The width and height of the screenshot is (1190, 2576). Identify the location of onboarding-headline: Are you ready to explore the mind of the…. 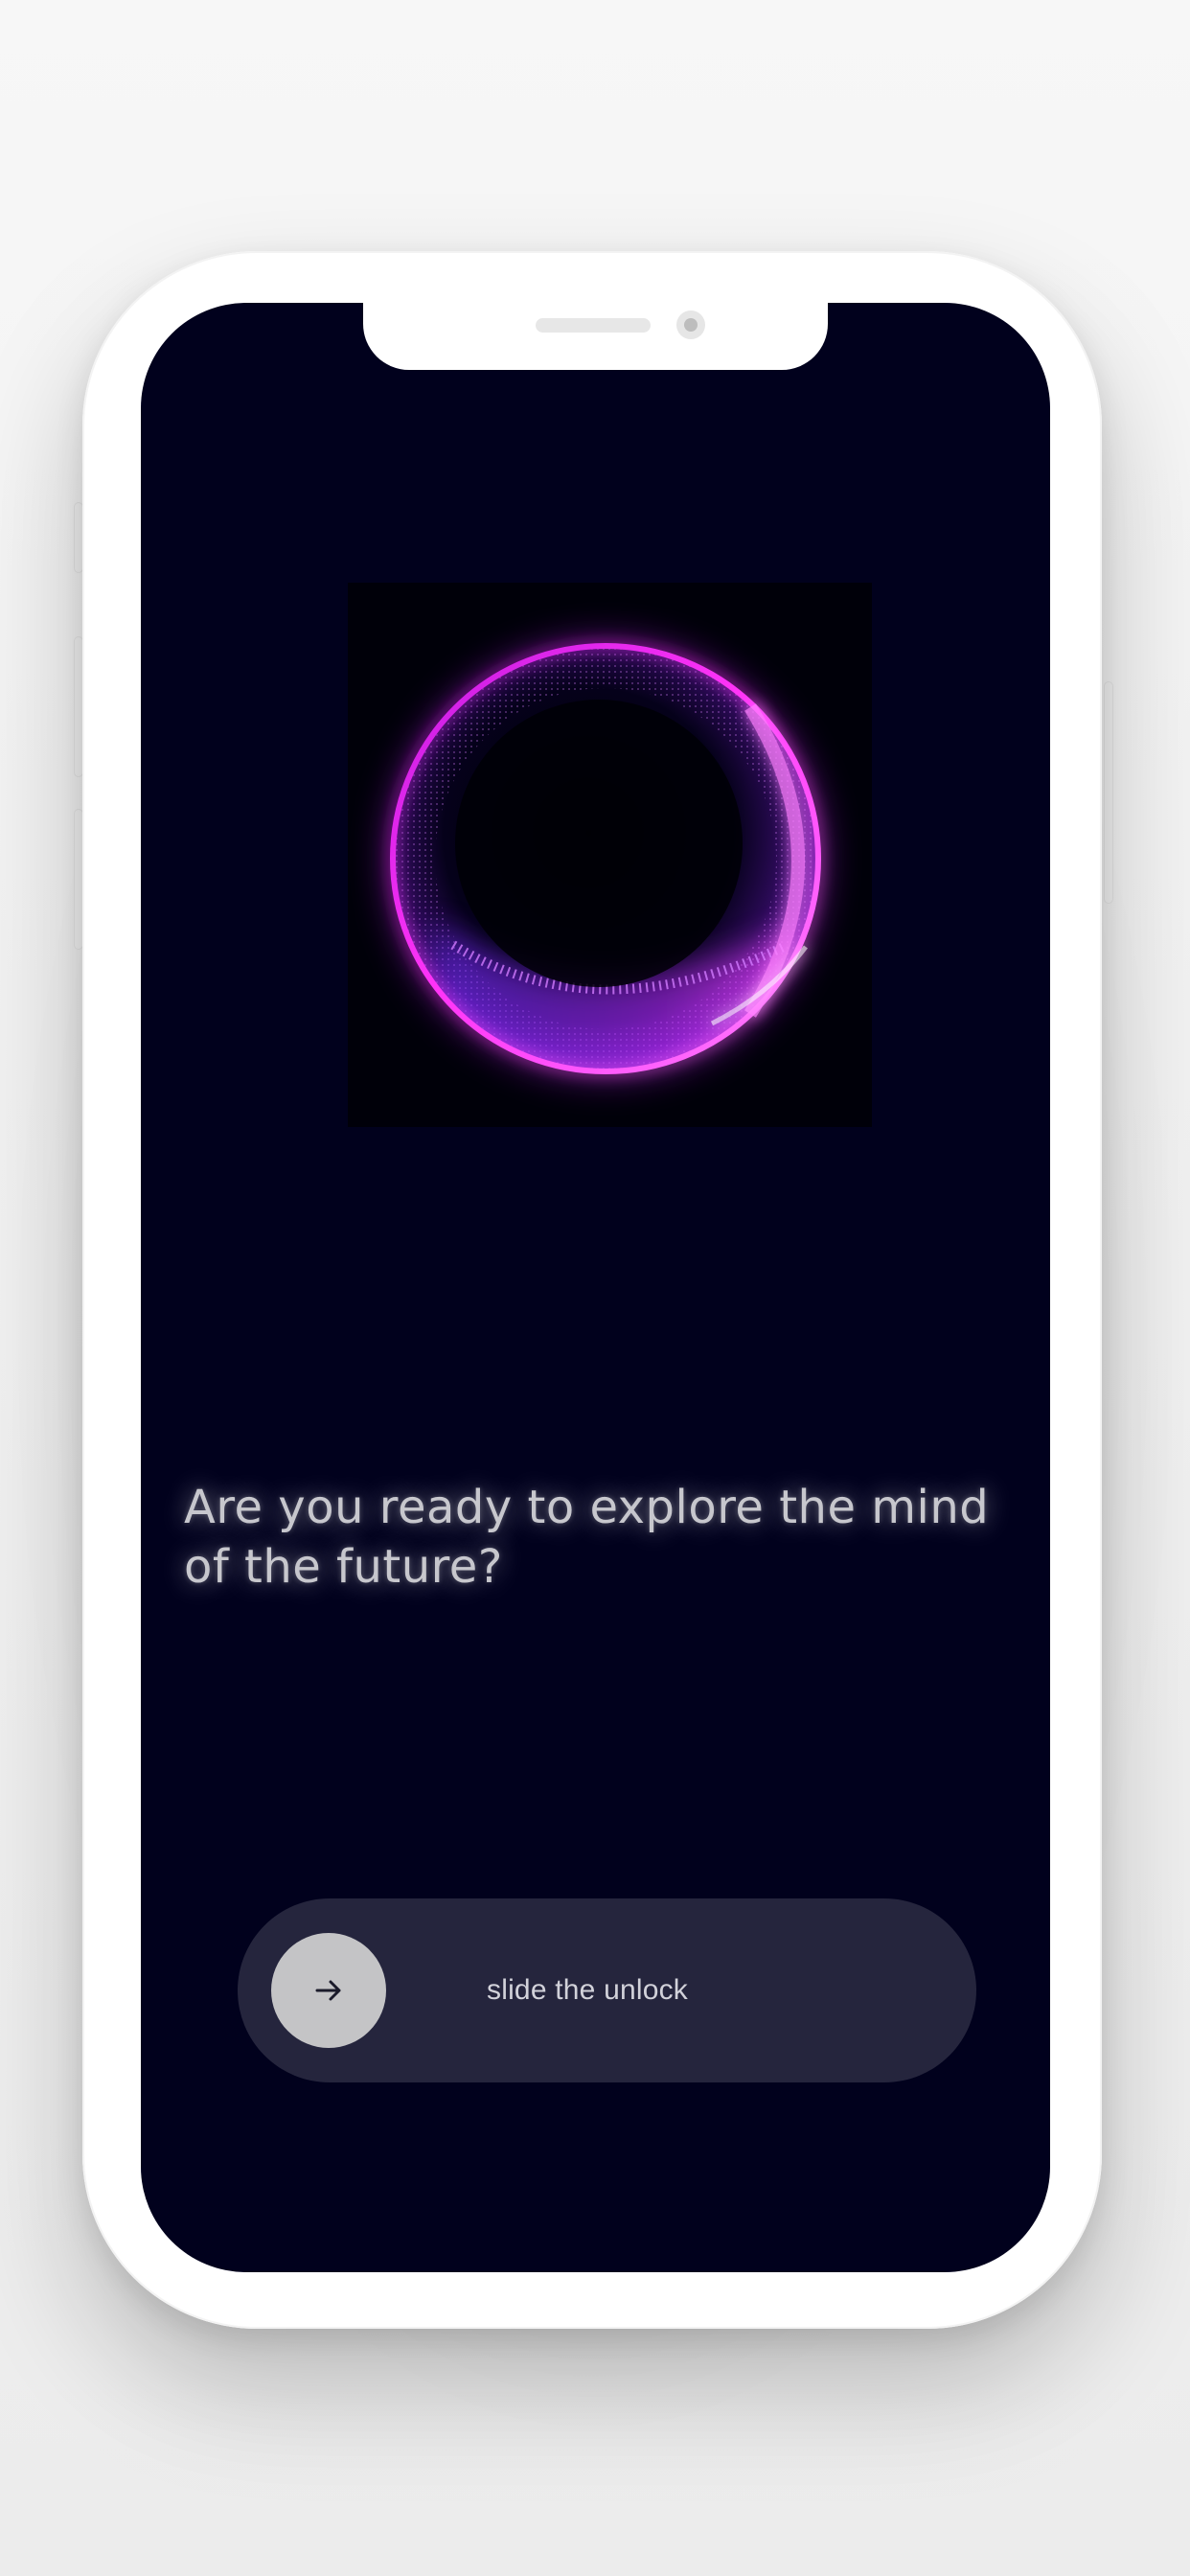
(587, 1537).